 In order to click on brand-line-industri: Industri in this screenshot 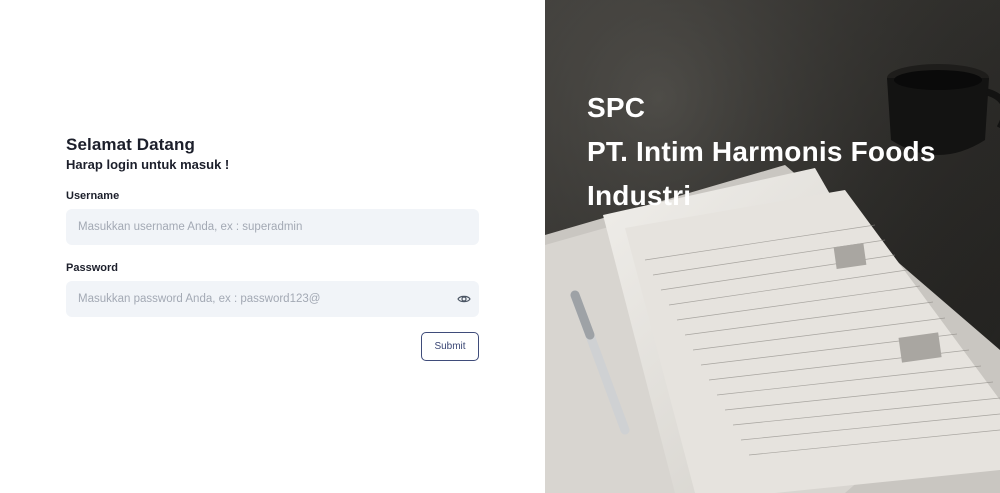, I will do `click(639, 195)`.